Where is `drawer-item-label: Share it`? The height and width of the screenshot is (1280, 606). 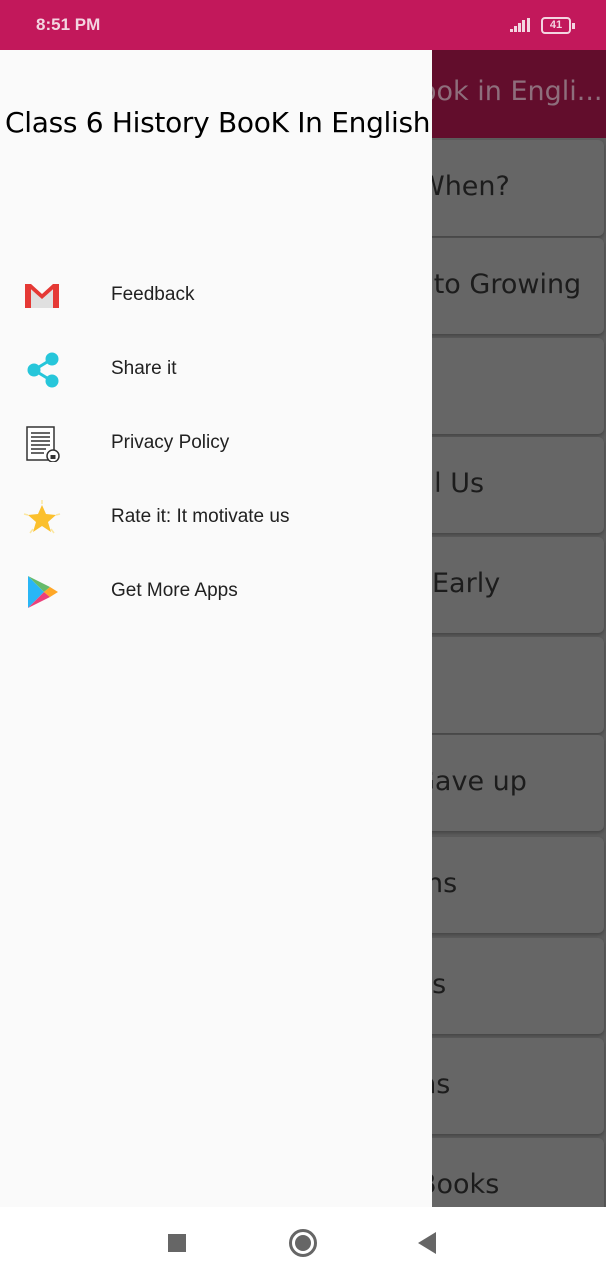 drawer-item-label: Share it is located at coordinates (144, 368).